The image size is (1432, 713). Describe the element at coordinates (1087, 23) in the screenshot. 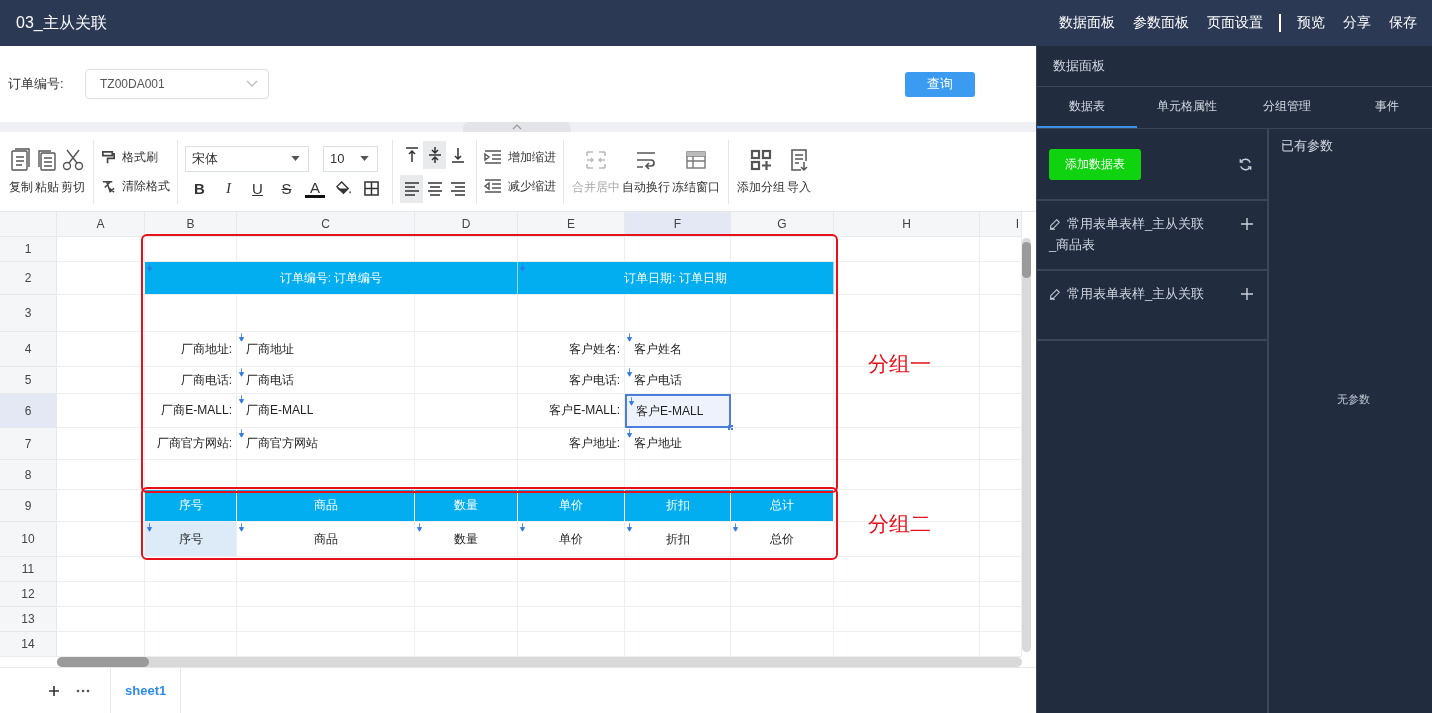

I see `menu-link: 数据面板` at that location.